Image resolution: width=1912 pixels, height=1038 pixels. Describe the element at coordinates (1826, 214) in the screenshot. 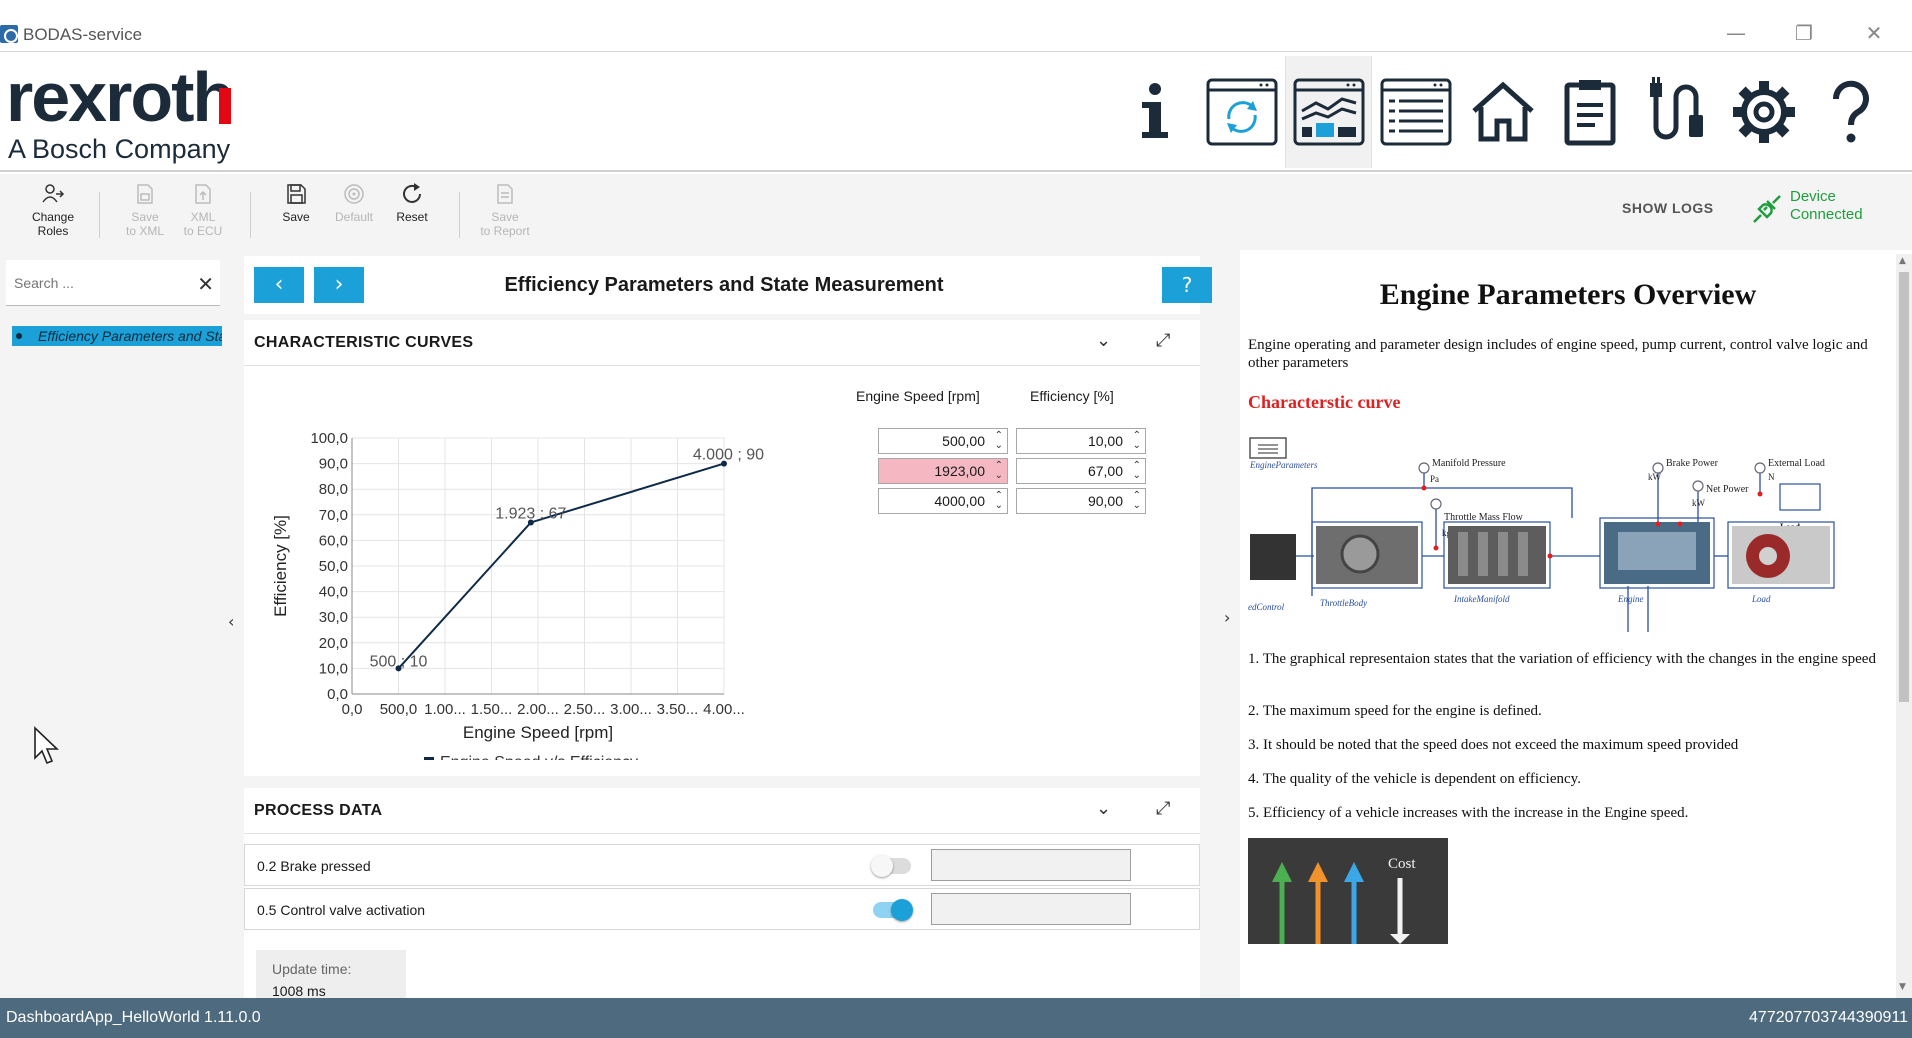

I see `device-status-line-2: Connected` at that location.